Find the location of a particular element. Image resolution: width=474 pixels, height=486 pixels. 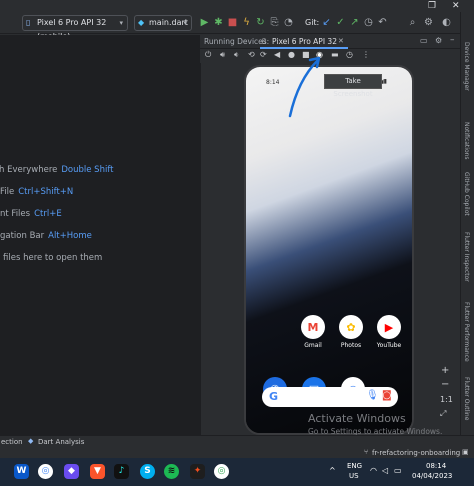

git-push-icon: ↗ is located at coordinates (354, 22).